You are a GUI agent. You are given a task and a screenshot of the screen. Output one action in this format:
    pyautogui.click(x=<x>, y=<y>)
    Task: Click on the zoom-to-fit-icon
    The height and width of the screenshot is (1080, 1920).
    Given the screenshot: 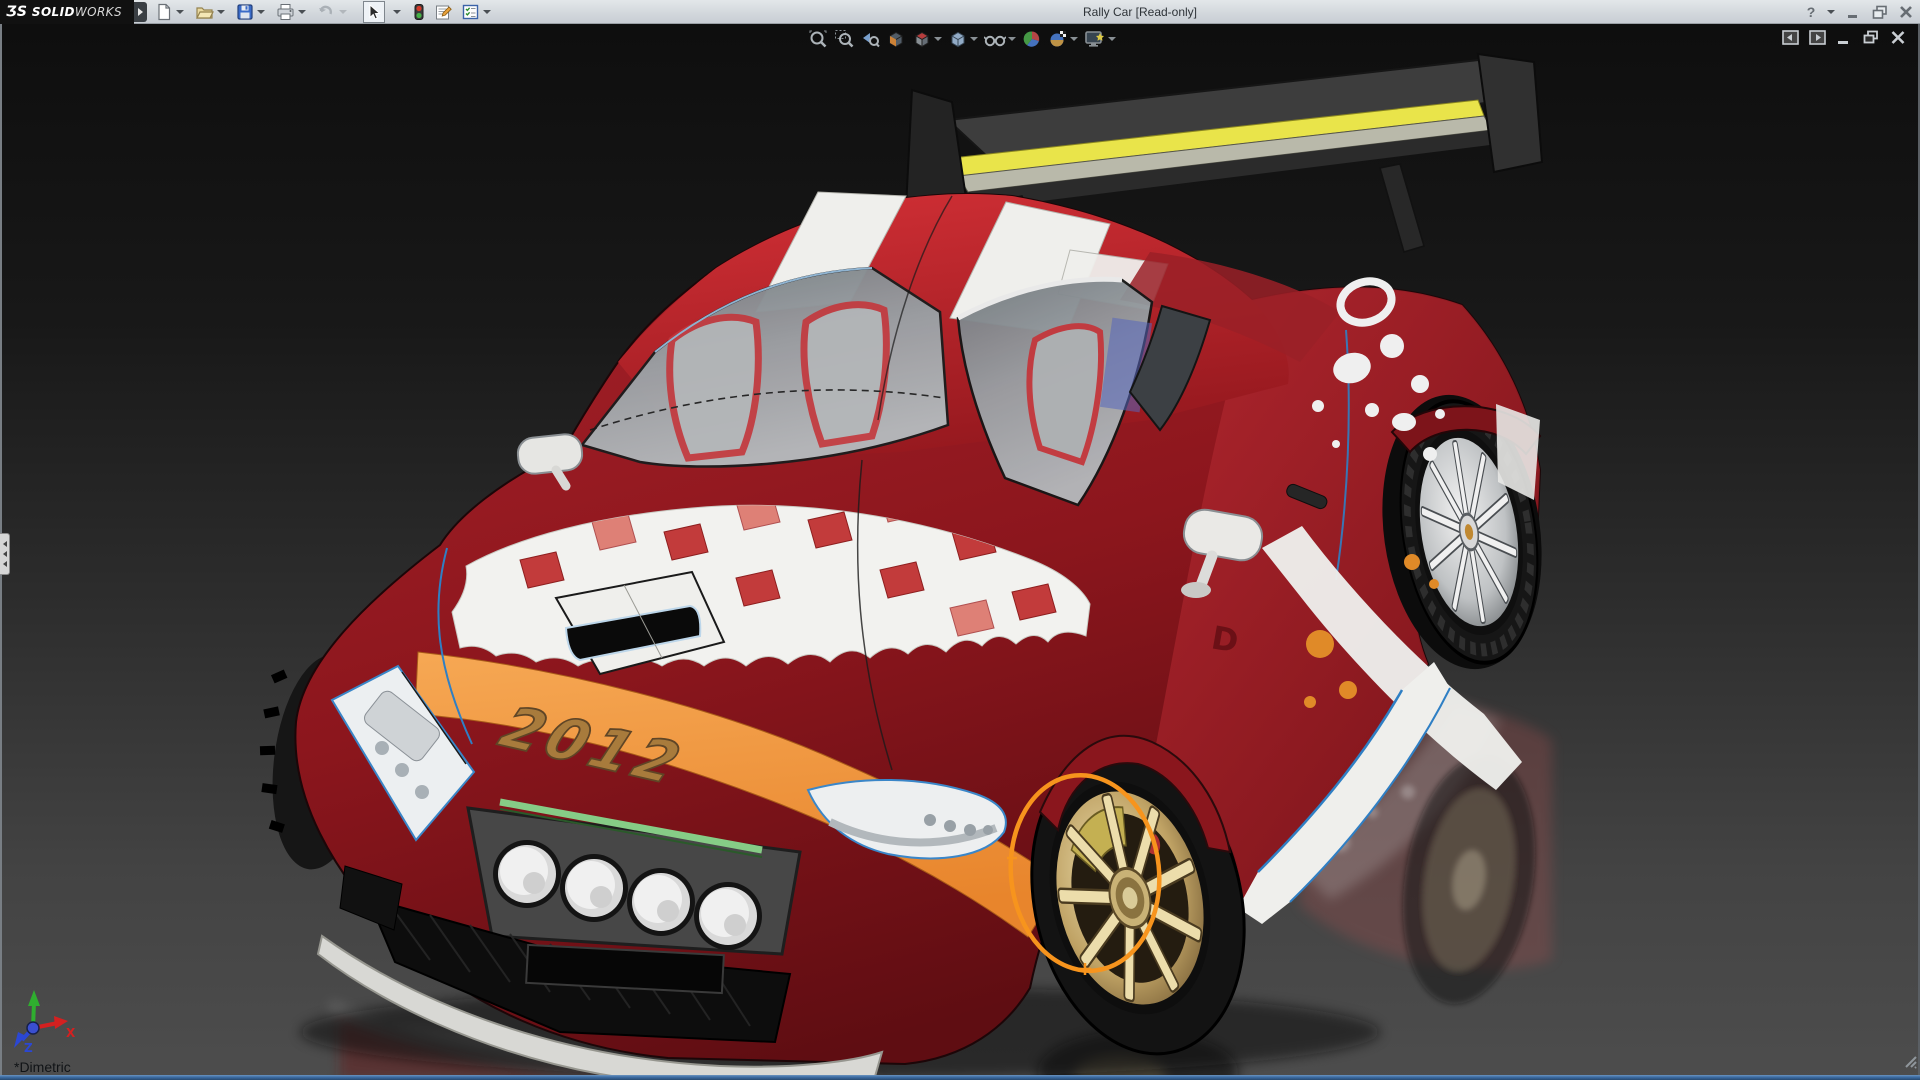 What is the action you would take?
    pyautogui.click(x=818, y=39)
    